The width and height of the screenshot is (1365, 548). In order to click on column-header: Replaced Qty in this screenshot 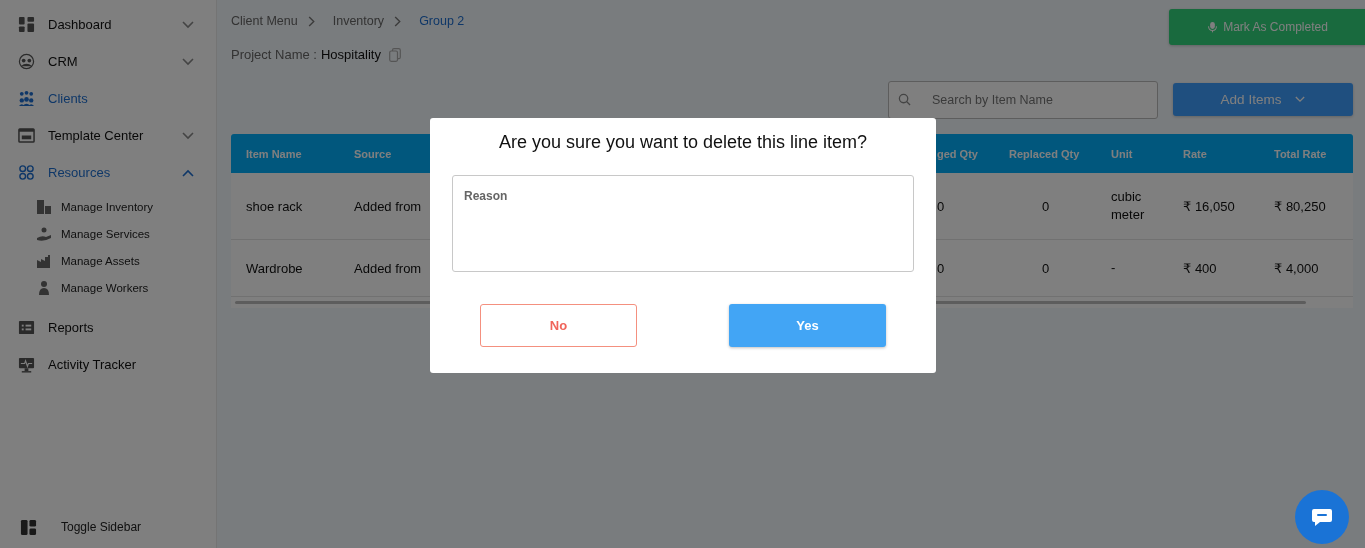, I will do `click(1045, 153)`.